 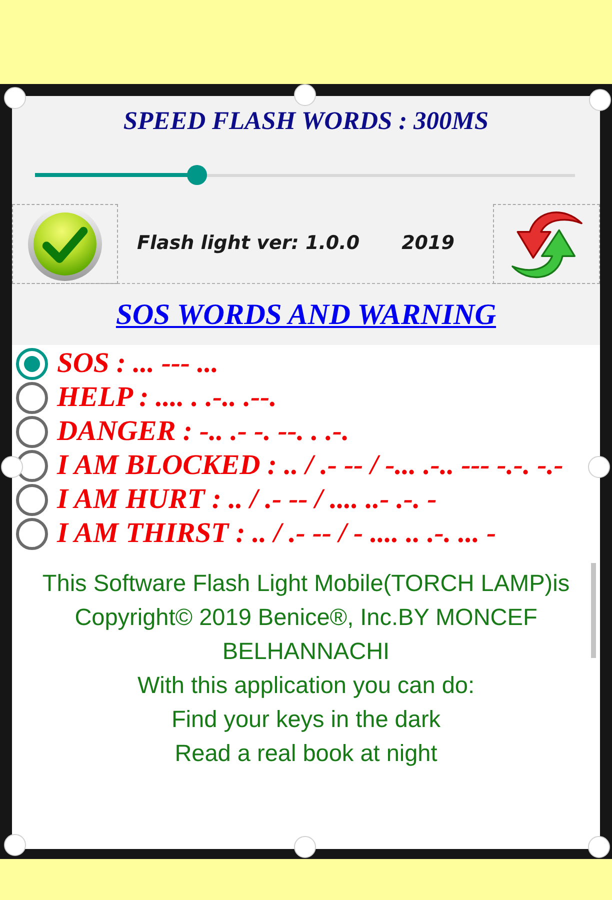 I want to click on section-title: SOS WORDS AND WARNING, so click(x=306, y=315).